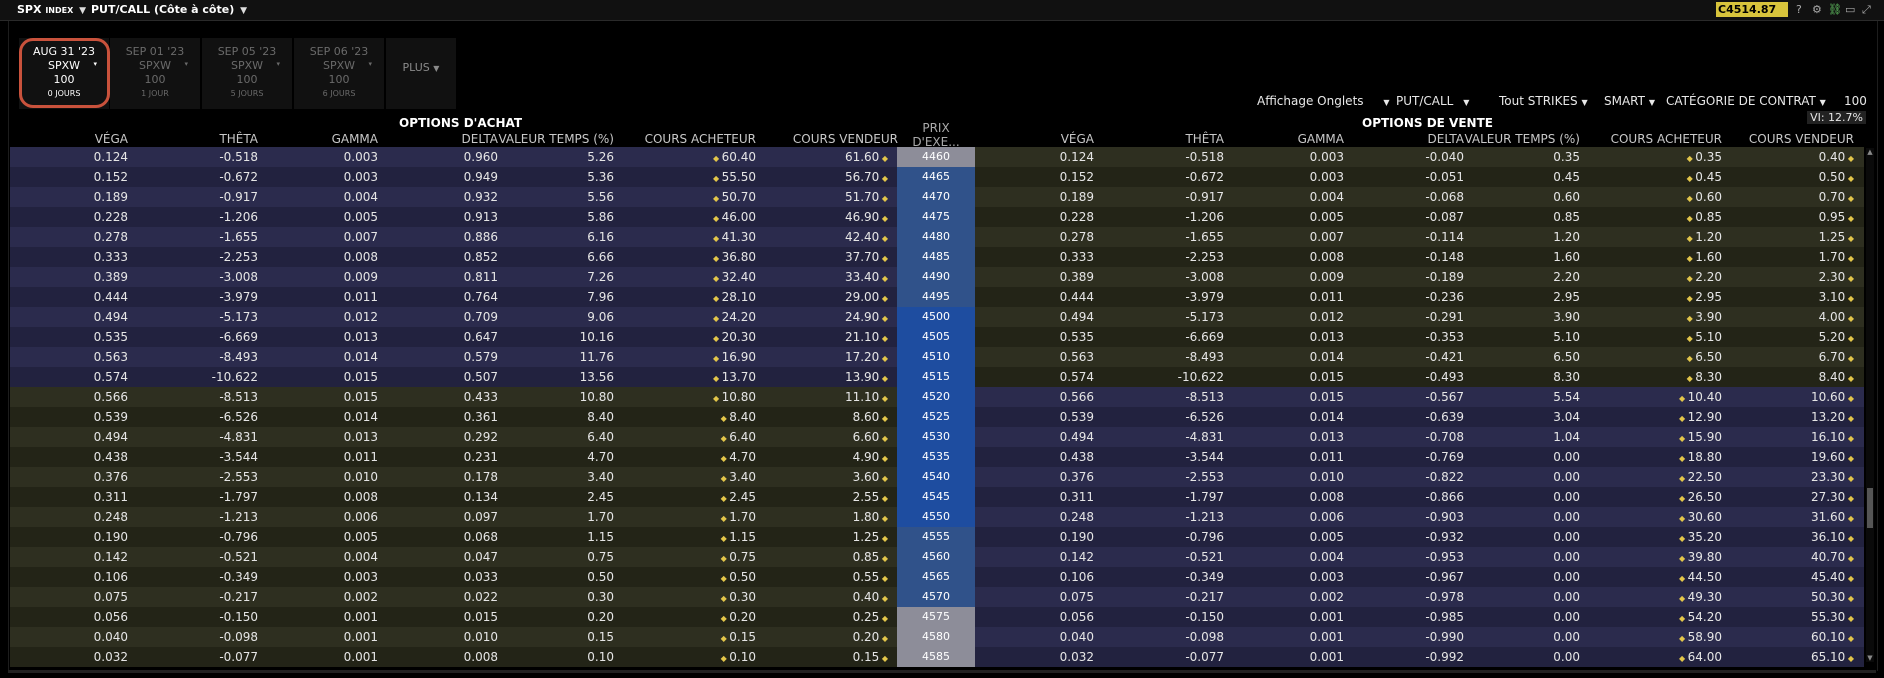 The height and width of the screenshot is (678, 1884). I want to click on call-ask-cell: 17.20 ◆, so click(814, 357).